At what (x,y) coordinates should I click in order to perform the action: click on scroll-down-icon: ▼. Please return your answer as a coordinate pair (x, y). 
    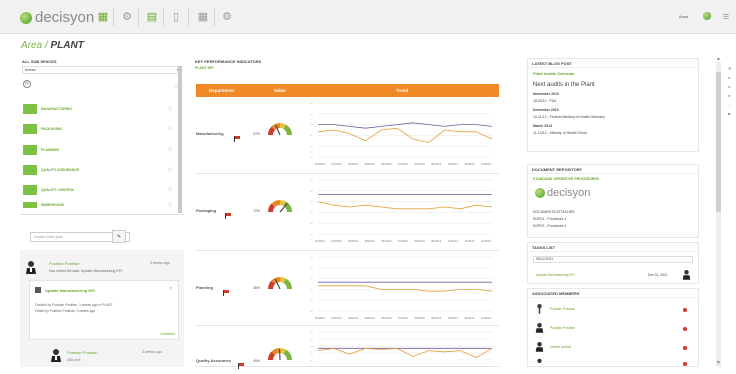
    Looking at the image, I should click on (718, 363).